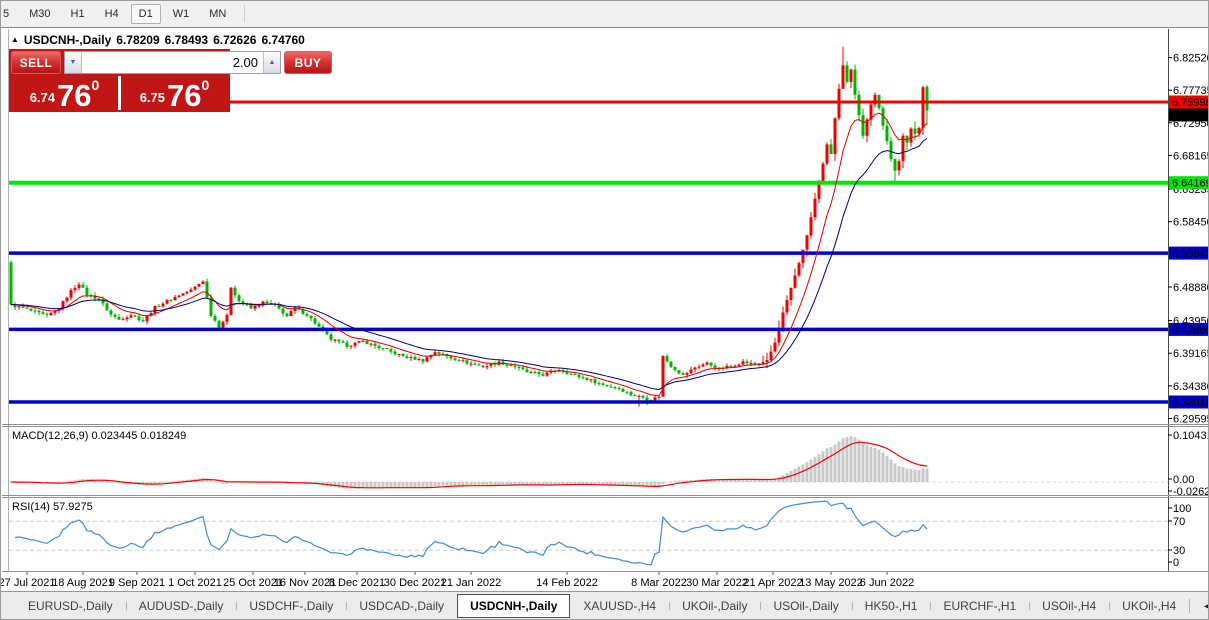 The image size is (1209, 620). I want to click on svg-text: 16 Nov 2021, so click(305, 583).